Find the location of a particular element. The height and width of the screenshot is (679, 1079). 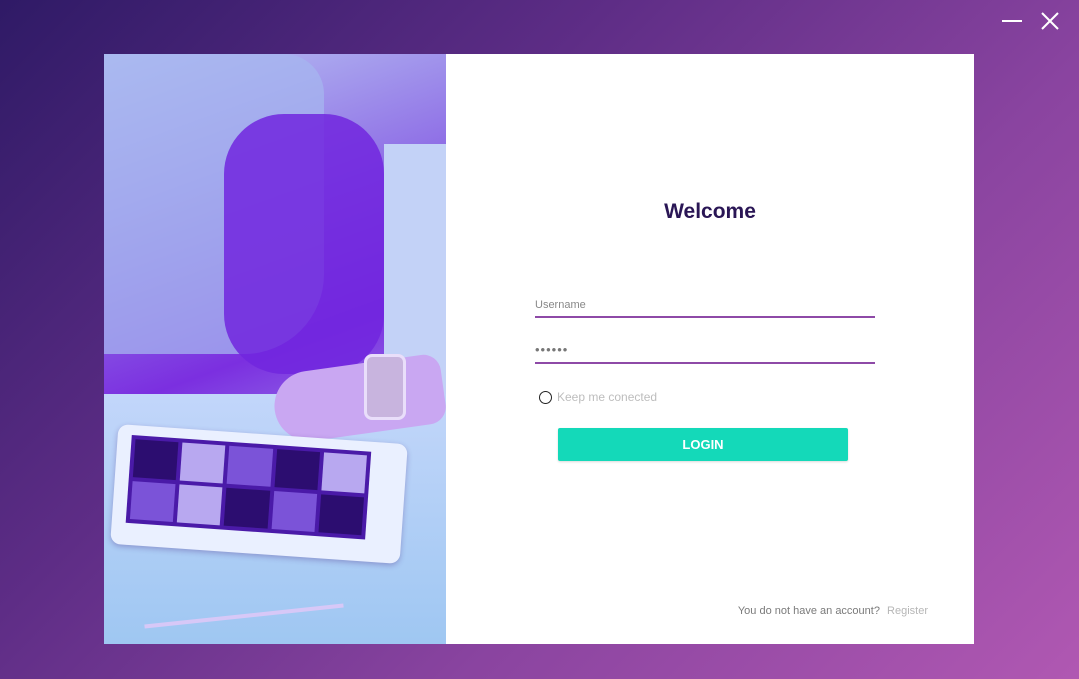

hero-watch is located at coordinates (385, 387).